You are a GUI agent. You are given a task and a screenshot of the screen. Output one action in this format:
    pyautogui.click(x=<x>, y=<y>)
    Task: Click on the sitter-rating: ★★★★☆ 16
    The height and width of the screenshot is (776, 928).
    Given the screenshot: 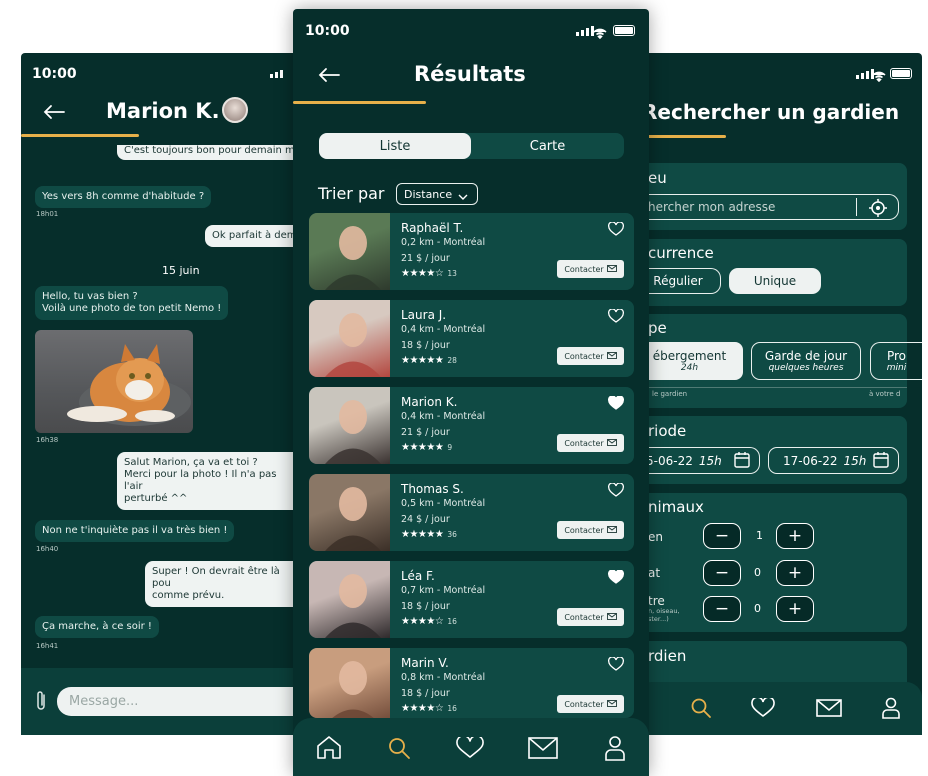 What is the action you would take?
    pyautogui.click(x=429, y=708)
    